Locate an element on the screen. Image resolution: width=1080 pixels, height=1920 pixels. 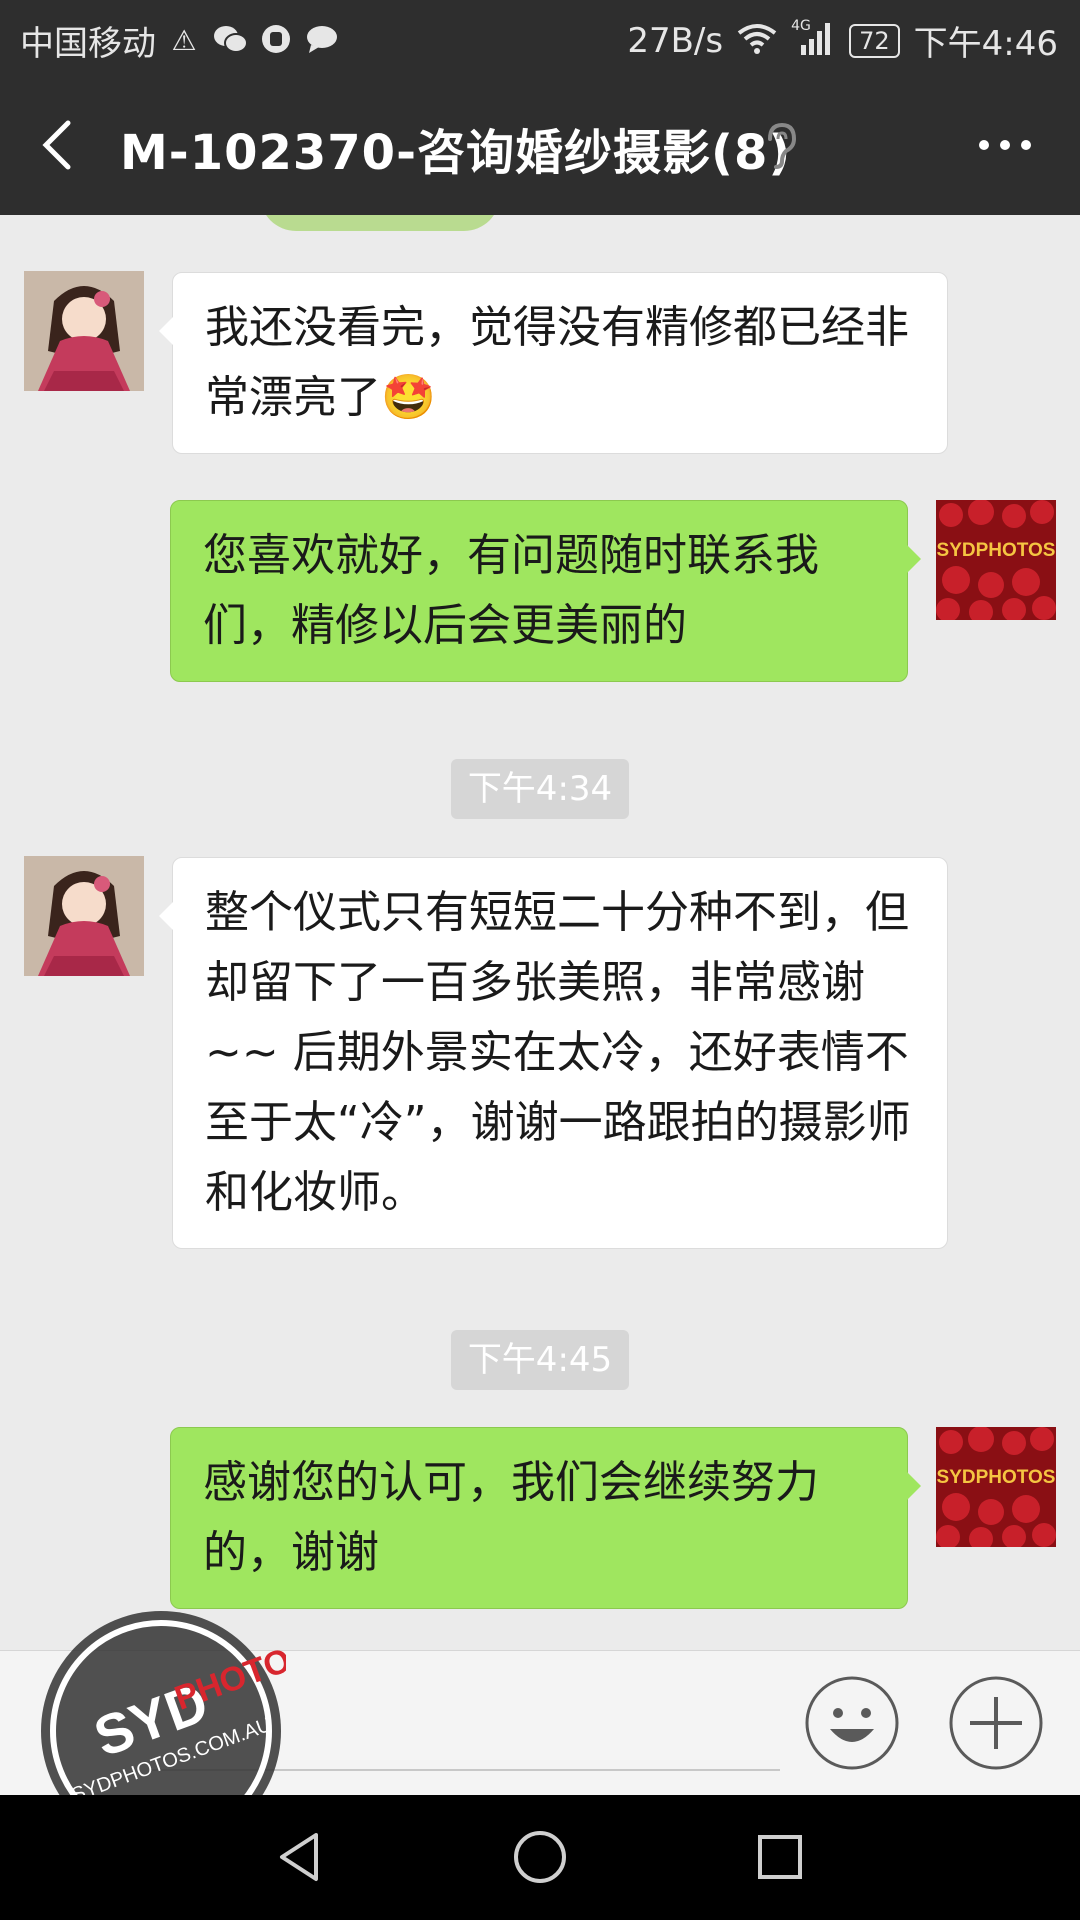
clock: 下午4:46 is located at coordinates (985, 44).